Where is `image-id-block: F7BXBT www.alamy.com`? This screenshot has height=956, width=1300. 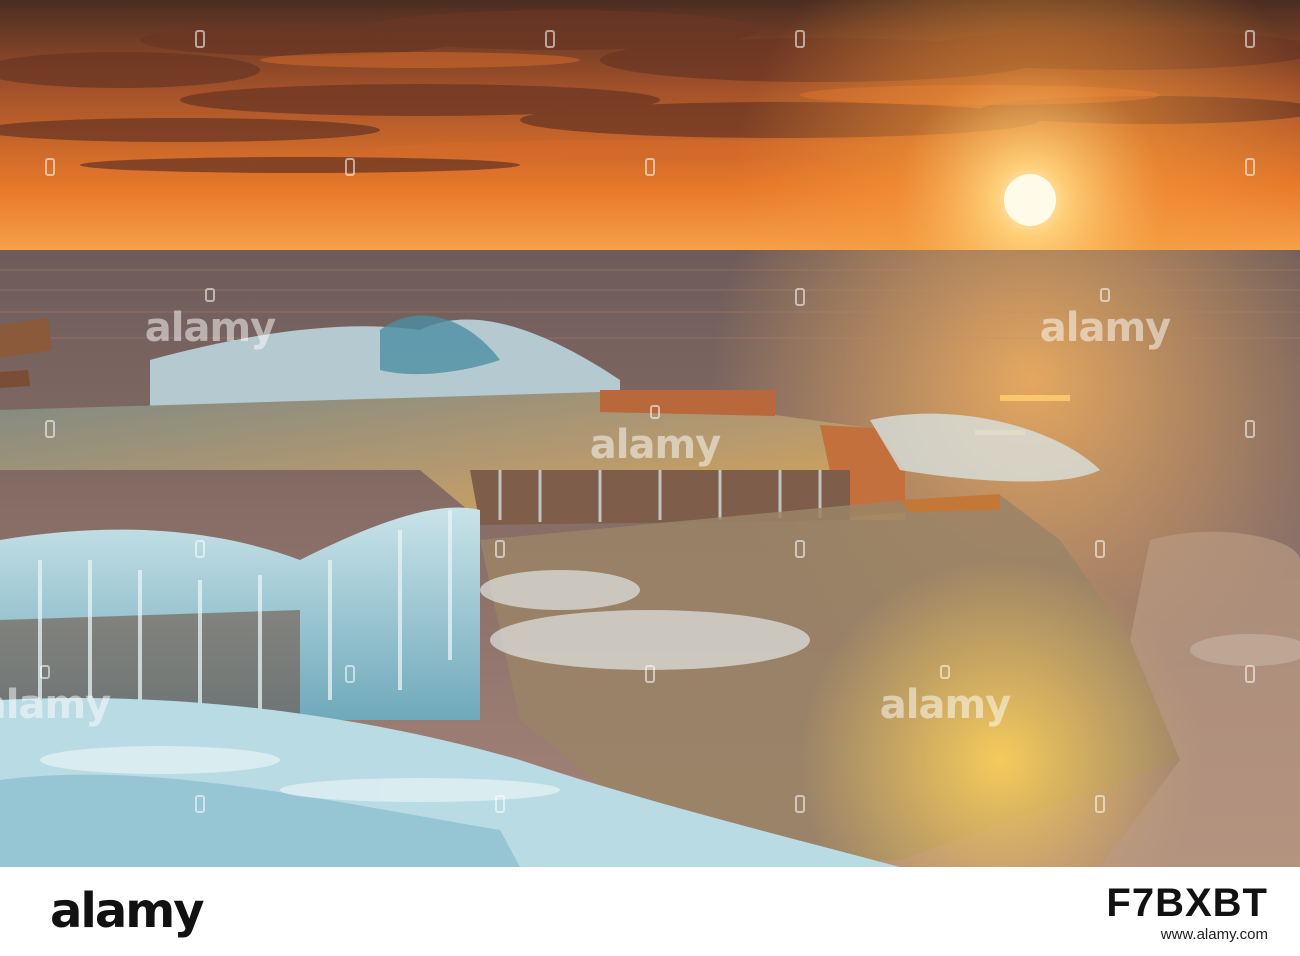
image-id-block: F7BXBT www.alamy.com is located at coordinates (1187, 913).